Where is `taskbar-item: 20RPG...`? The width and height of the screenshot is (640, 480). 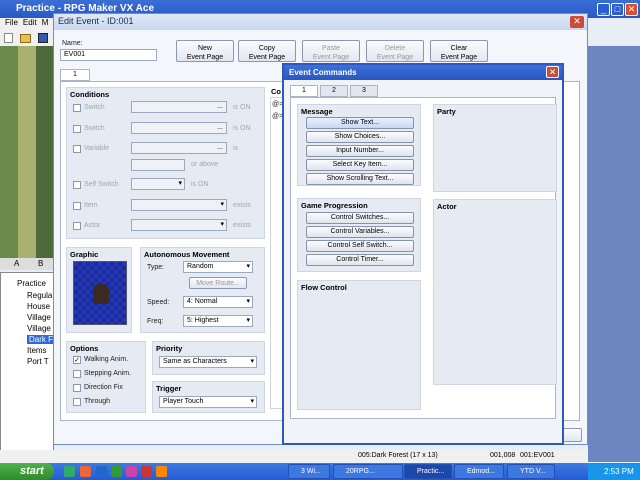 taskbar-item: 20RPG... is located at coordinates (368, 471).